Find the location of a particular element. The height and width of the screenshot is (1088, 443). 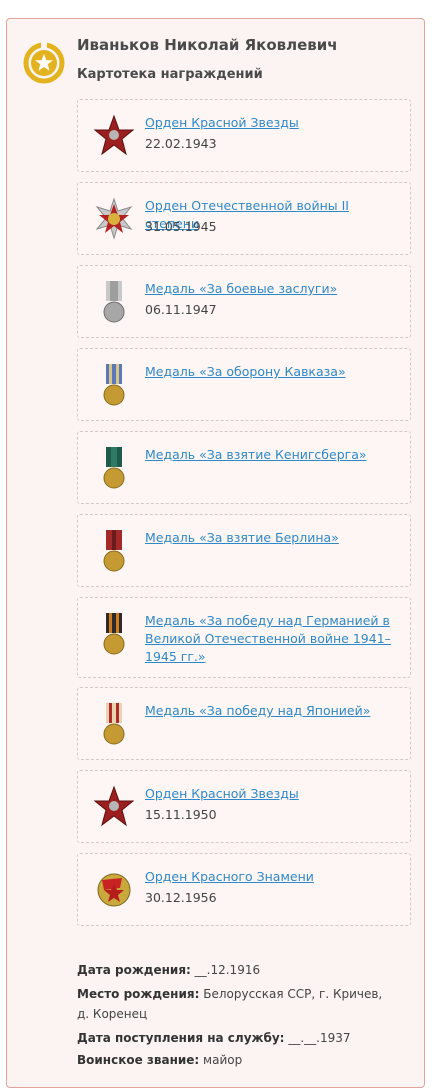

award-item: Медаль «За взятие Берлина» is located at coordinates (244, 550).